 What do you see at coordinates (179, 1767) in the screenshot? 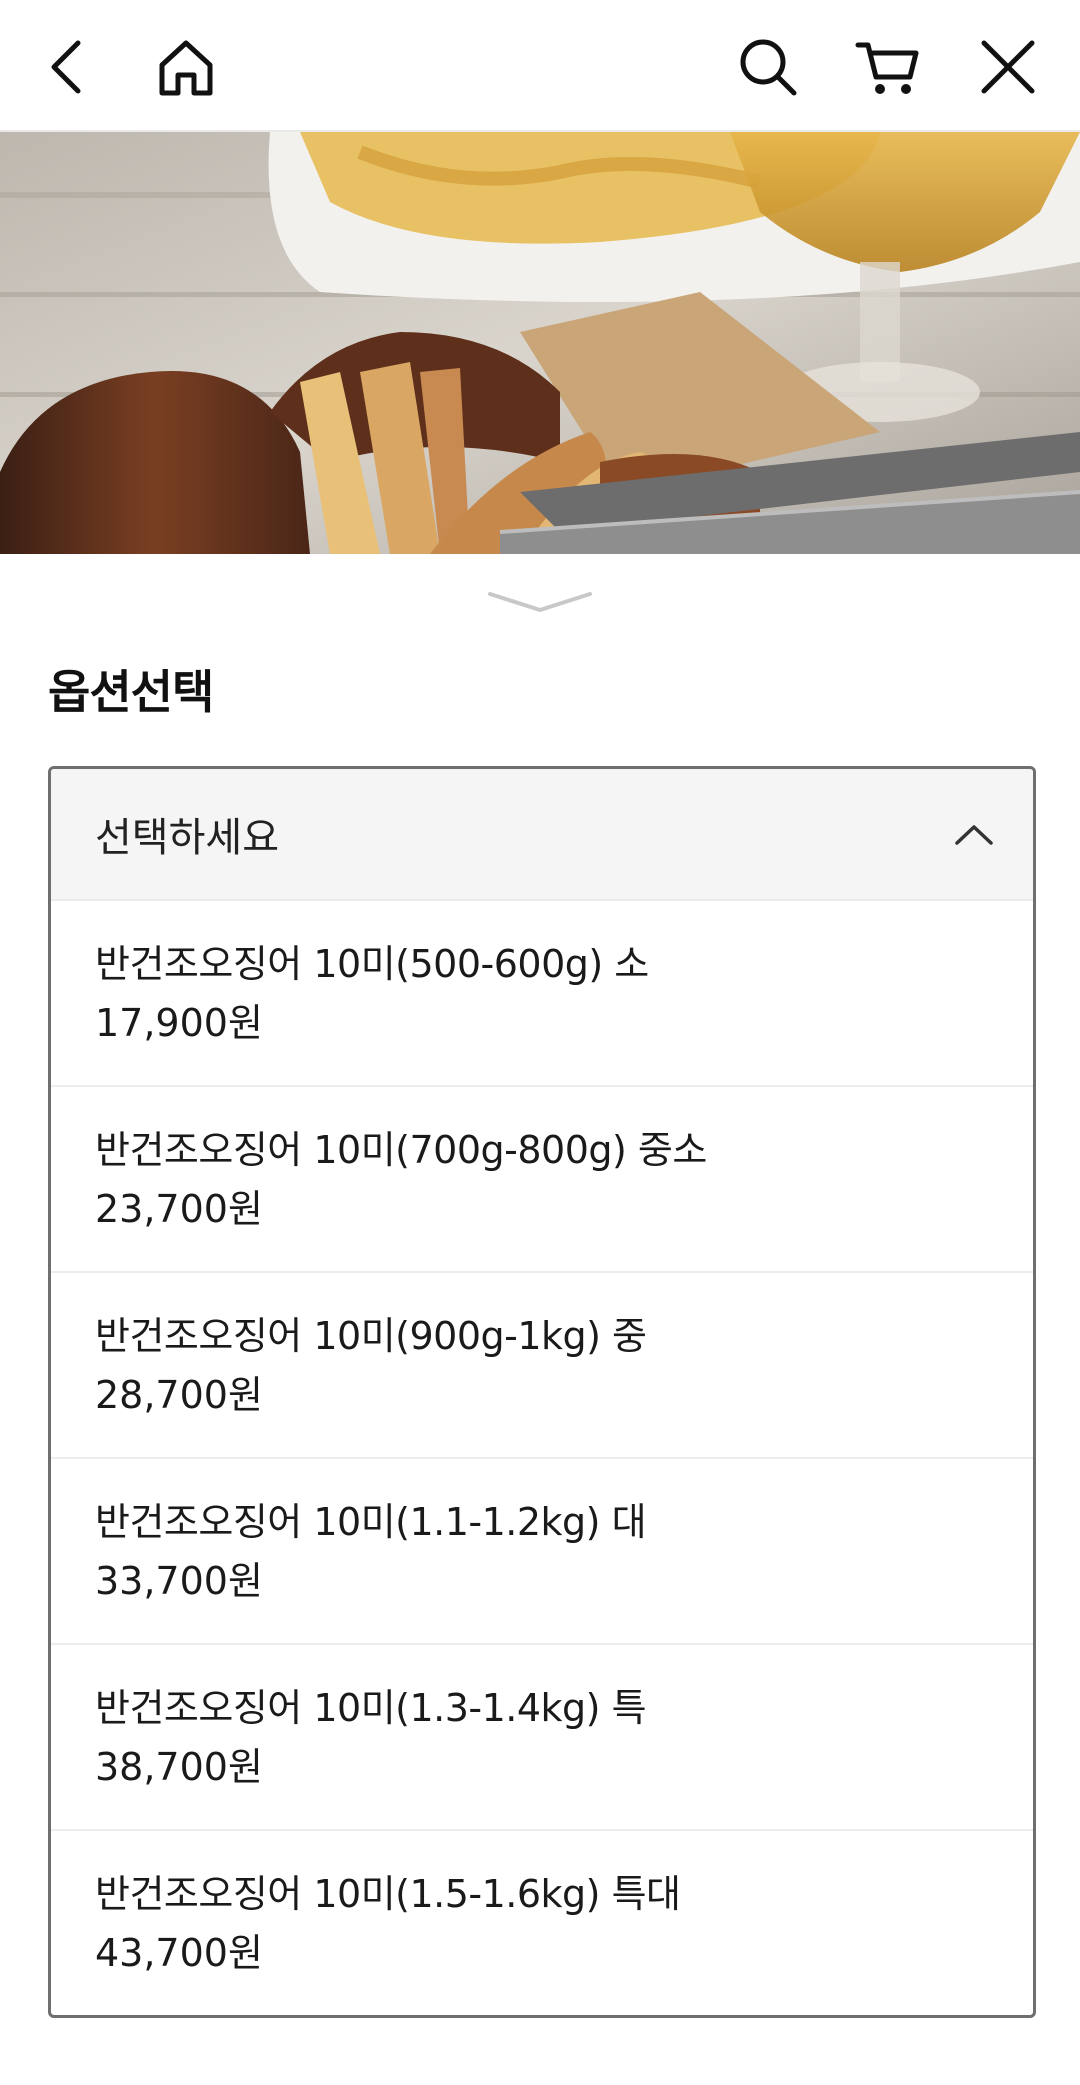
I see `option-price: 38,700원` at bounding box center [179, 1767].